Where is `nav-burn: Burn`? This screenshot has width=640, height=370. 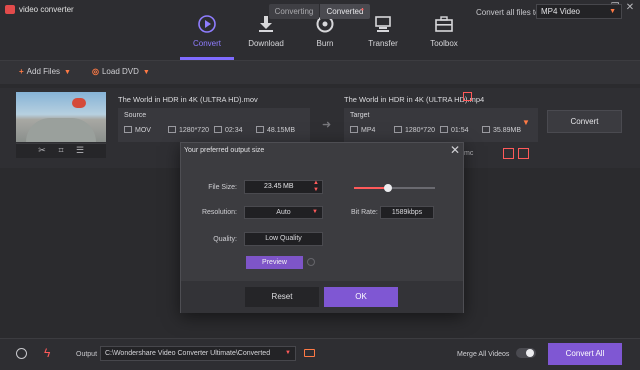
nav-burn: Burn is located at coordinates (325, 37).